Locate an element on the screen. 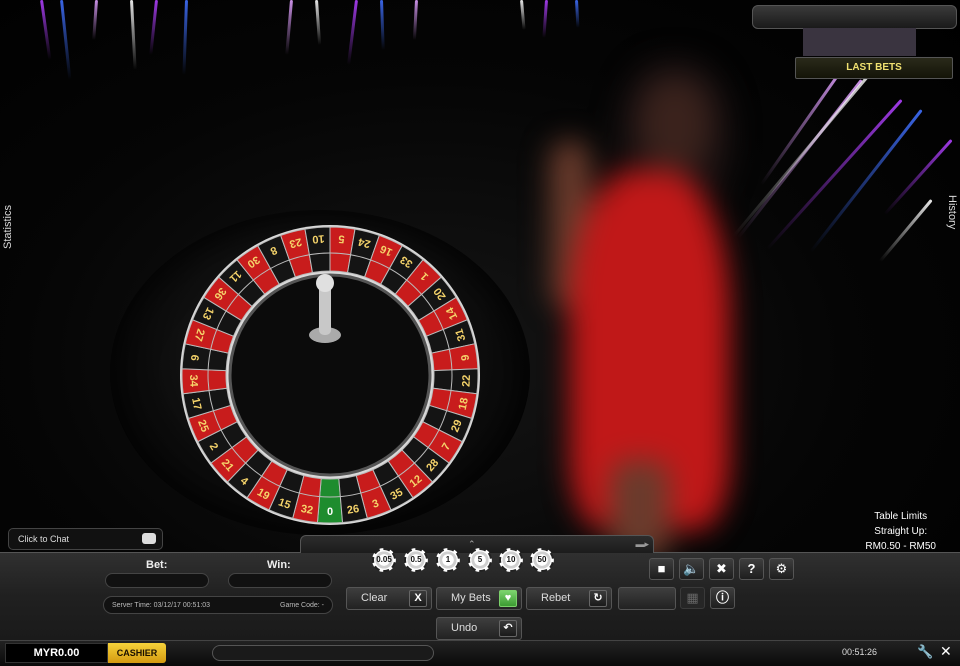 This screenshot has height=666, width=960. wheel-number: 32 is located at coordinates (307, 510).